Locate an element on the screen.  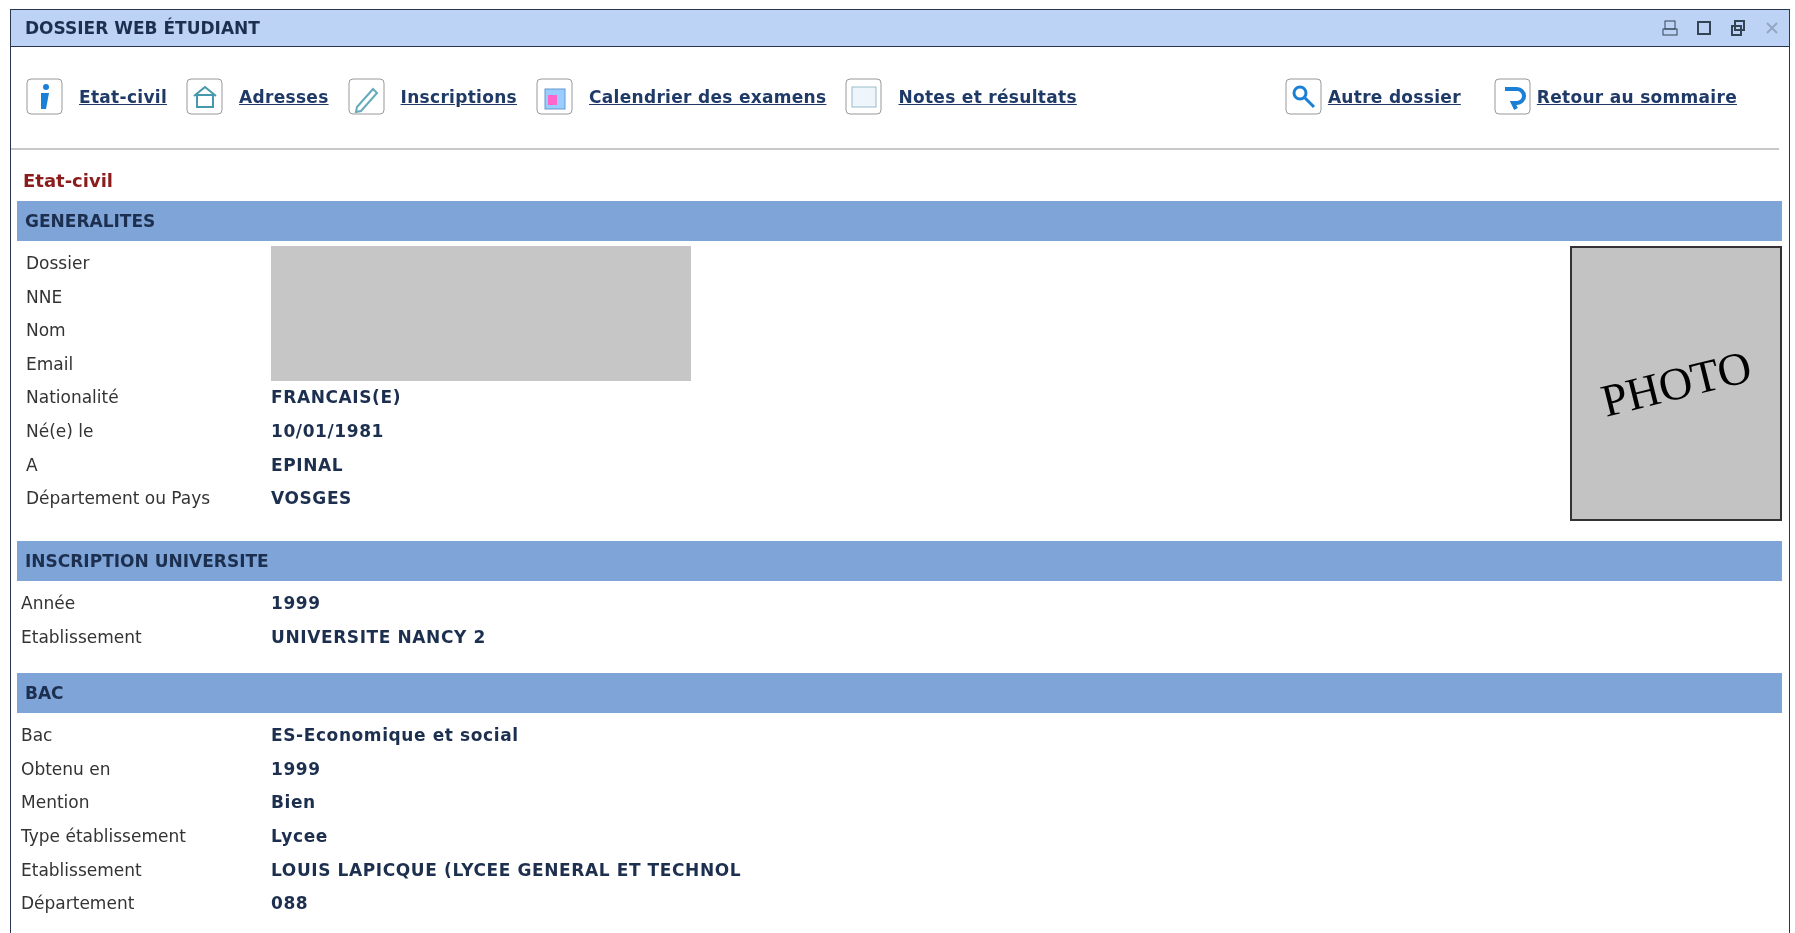
field-label: NNE is located at coordinates (45, 296).